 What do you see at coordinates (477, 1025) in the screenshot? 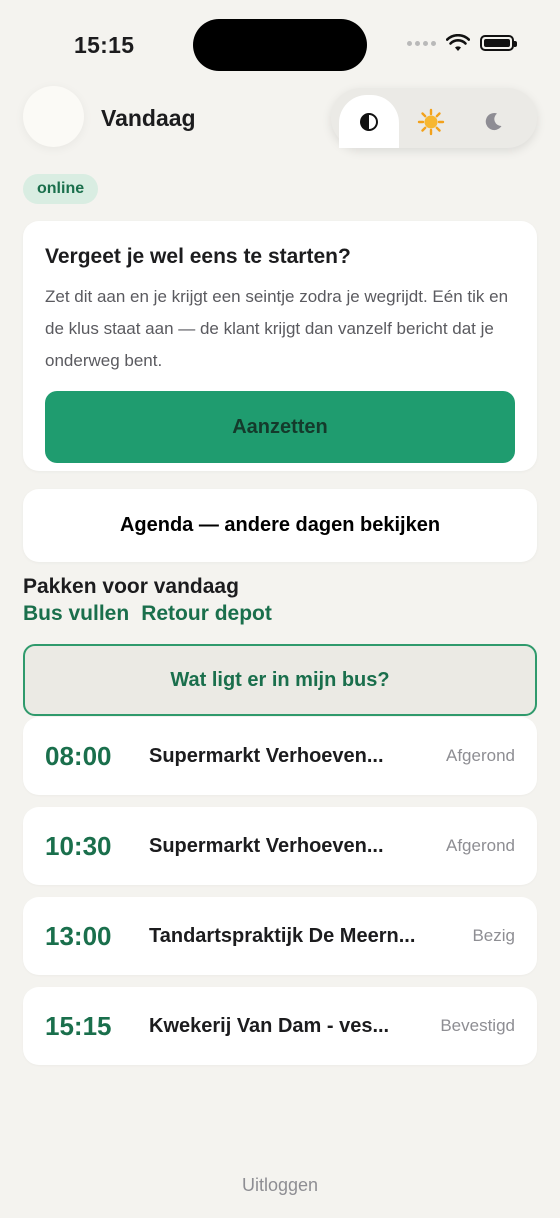
I see `job-status: Bevestigd` at bounding box center [477, 1025].